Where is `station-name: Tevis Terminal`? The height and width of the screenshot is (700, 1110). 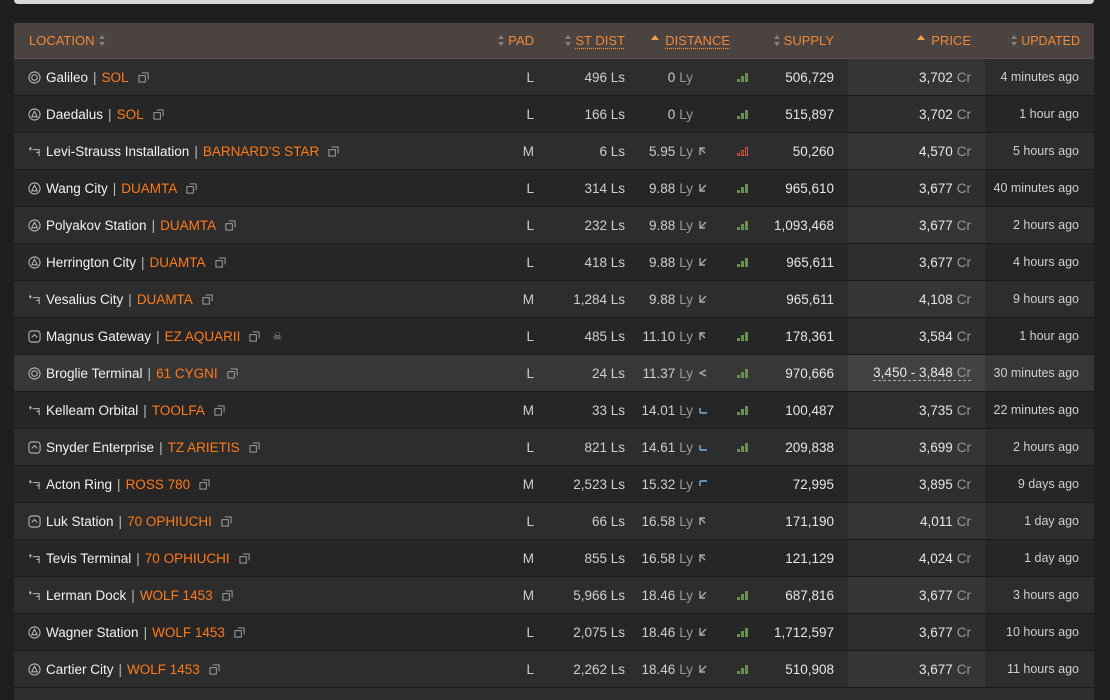
station-name: Tevis Terminal is located at coordinates (88, 558).